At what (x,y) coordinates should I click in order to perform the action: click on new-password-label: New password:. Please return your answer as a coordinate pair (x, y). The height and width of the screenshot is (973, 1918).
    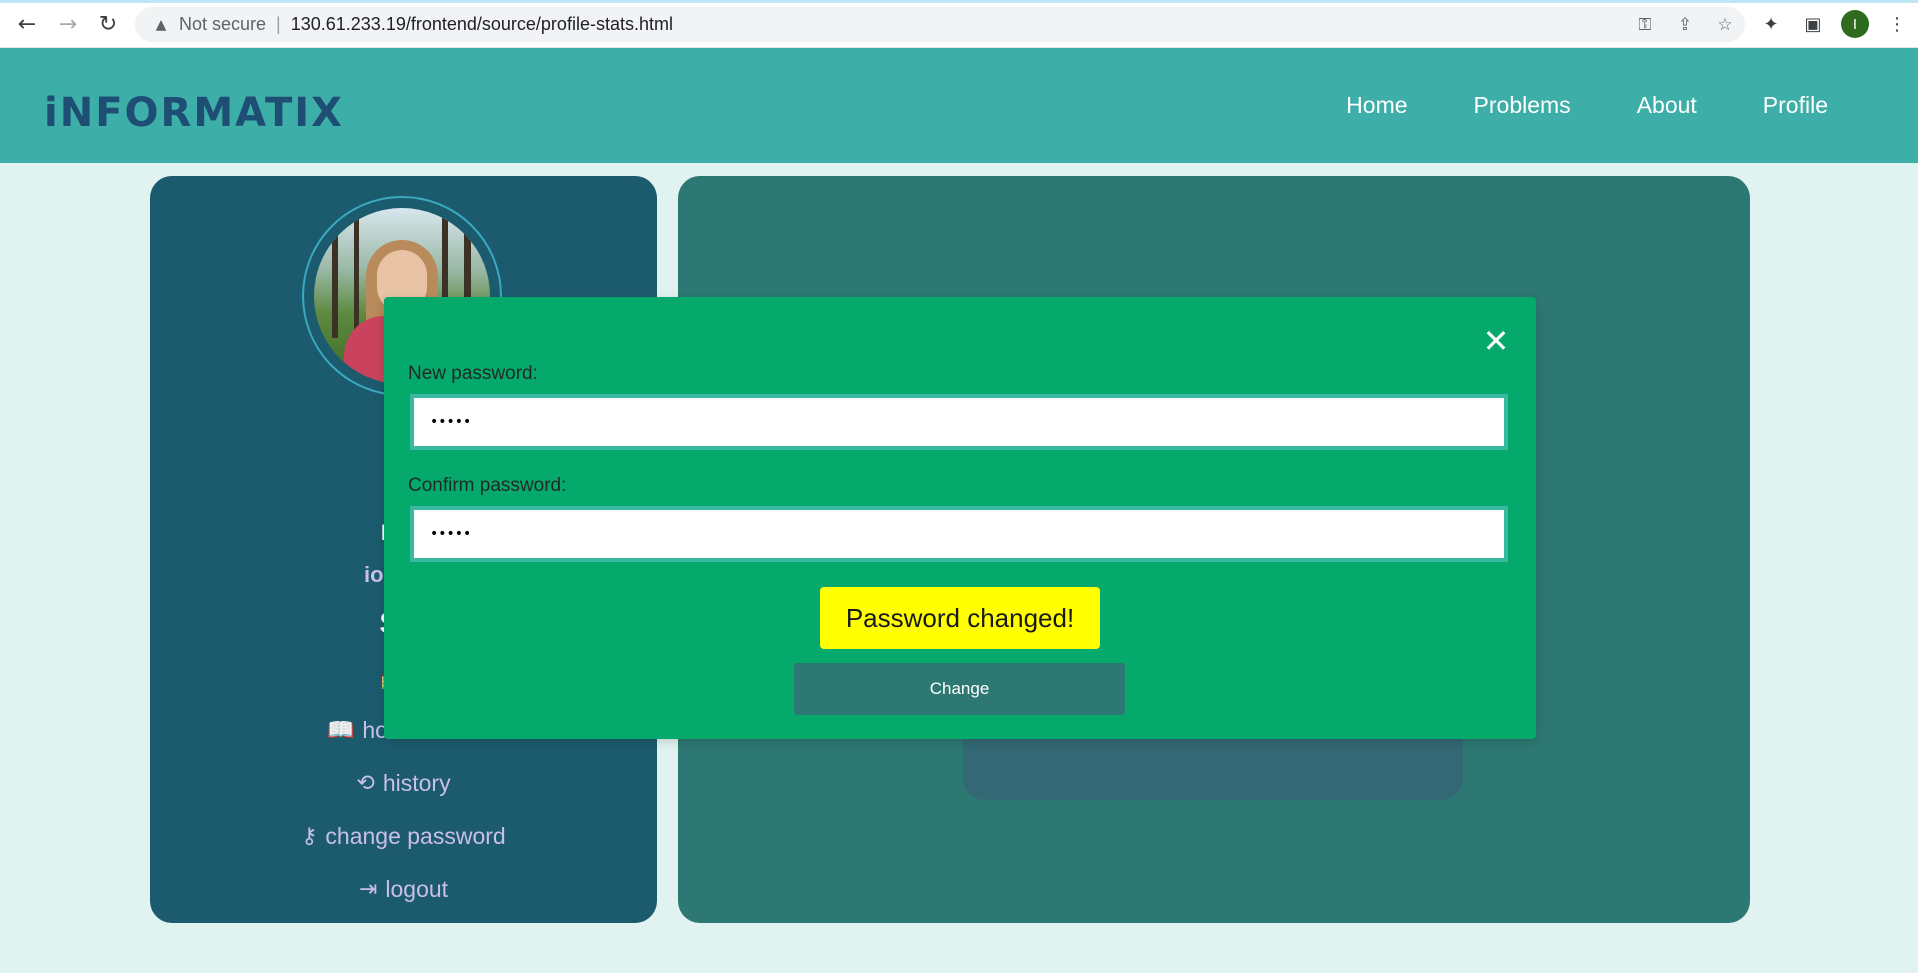
    Looking at the image, I should click on (473, 373).